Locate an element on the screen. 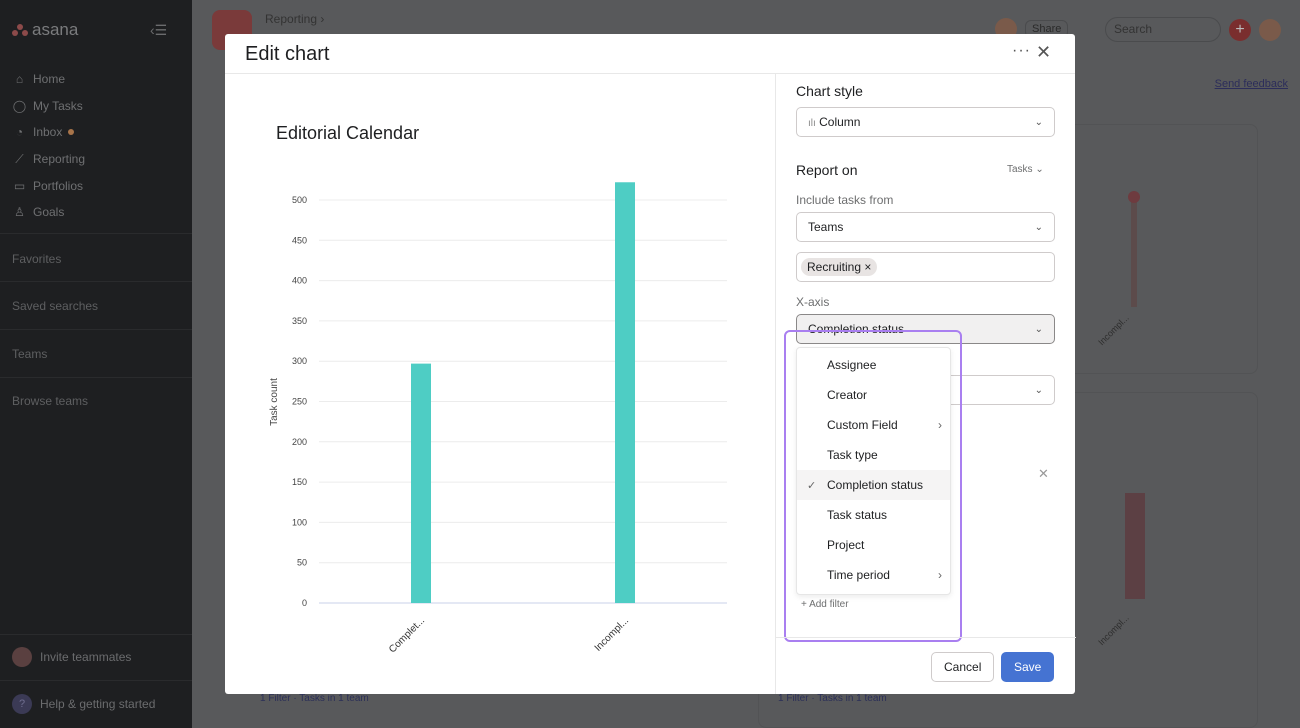  report-on-select: Tasks ⌄ is located at coordinates (1025, 169).